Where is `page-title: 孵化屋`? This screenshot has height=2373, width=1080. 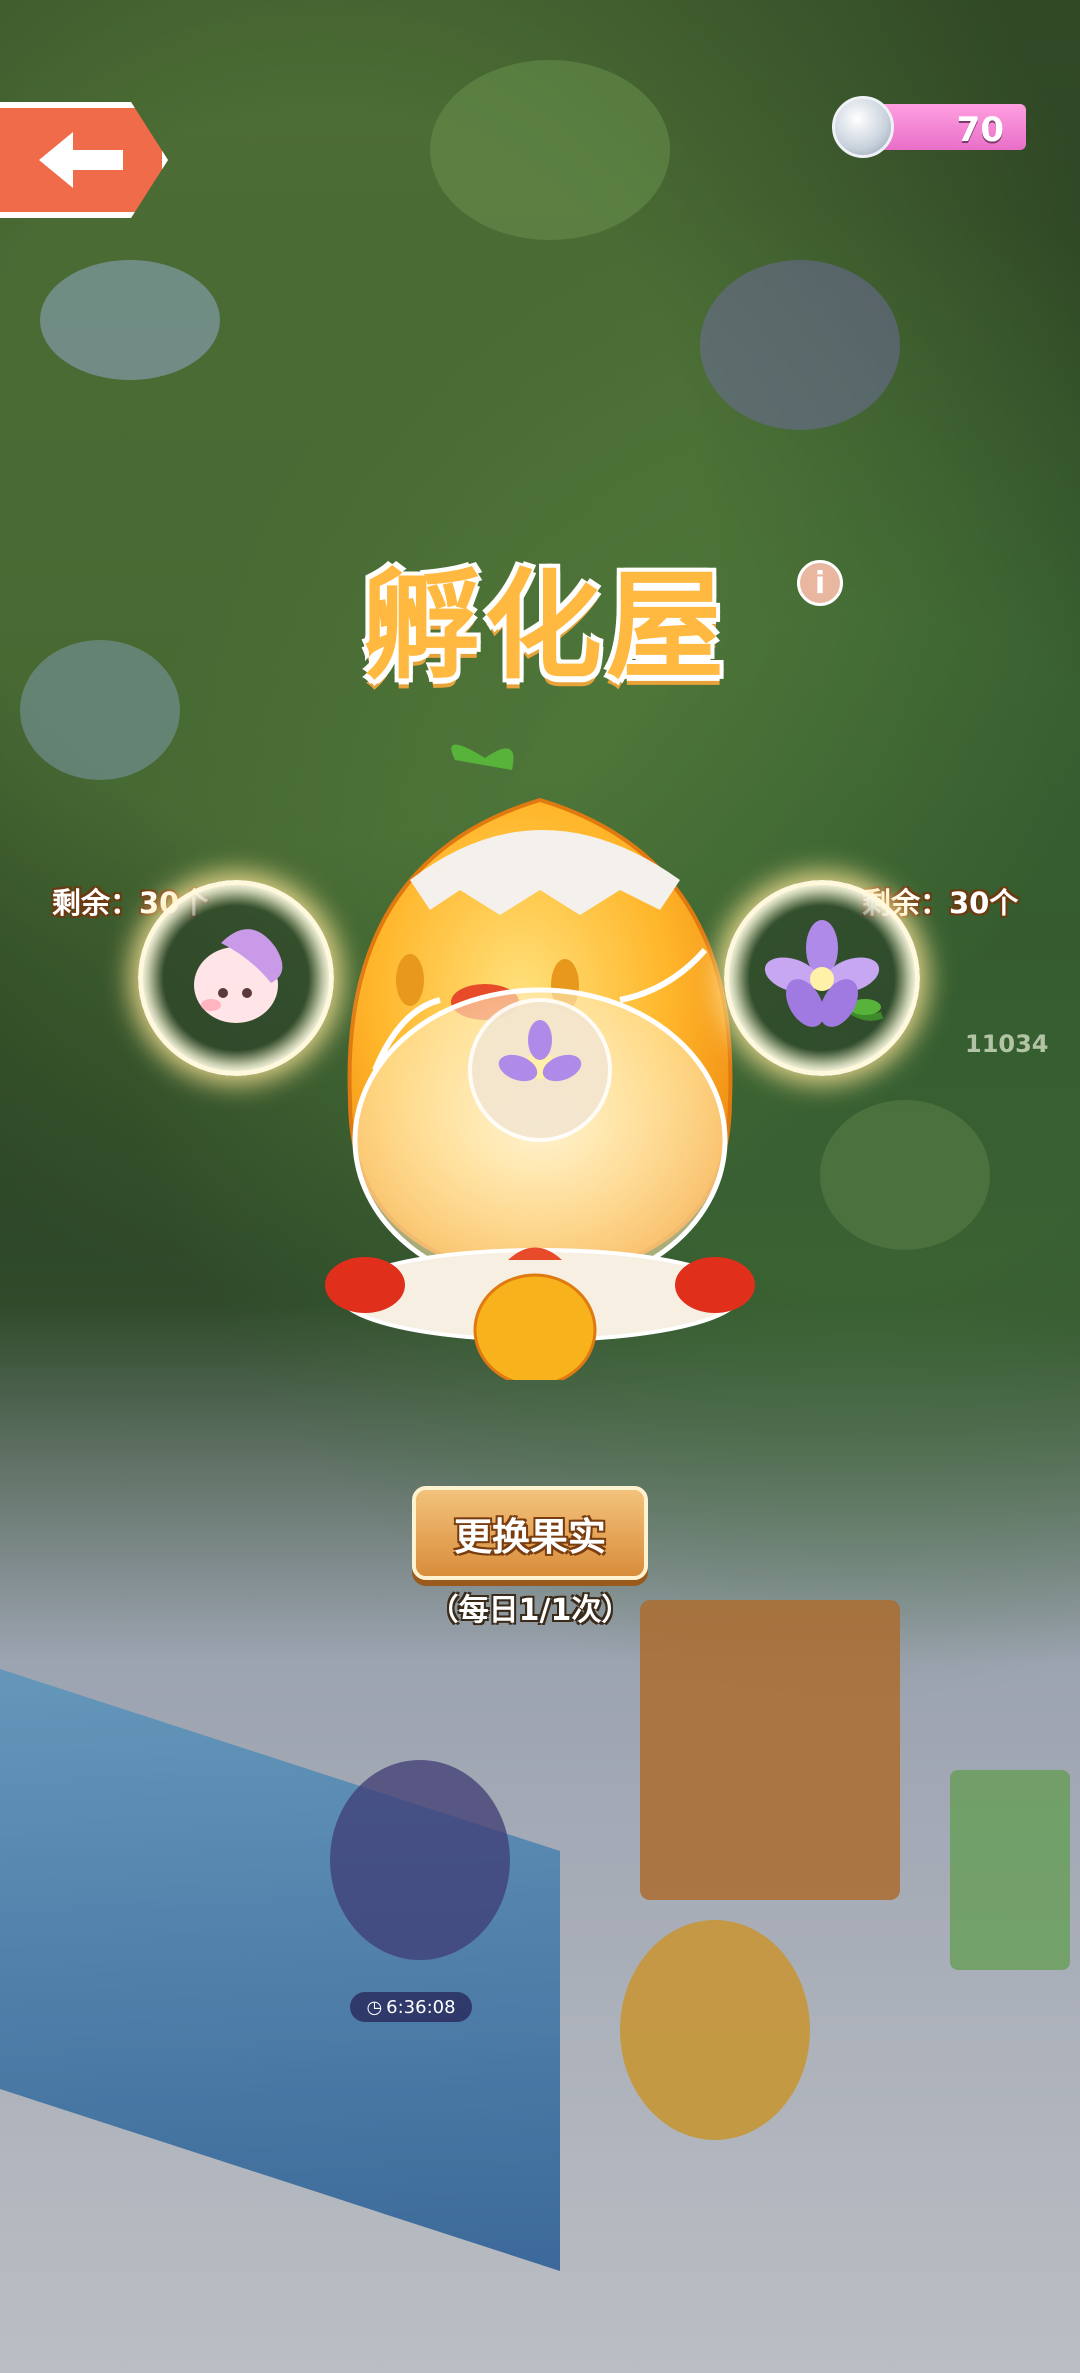
page-title: 孵化屋 is located at coordinates (545, 615).